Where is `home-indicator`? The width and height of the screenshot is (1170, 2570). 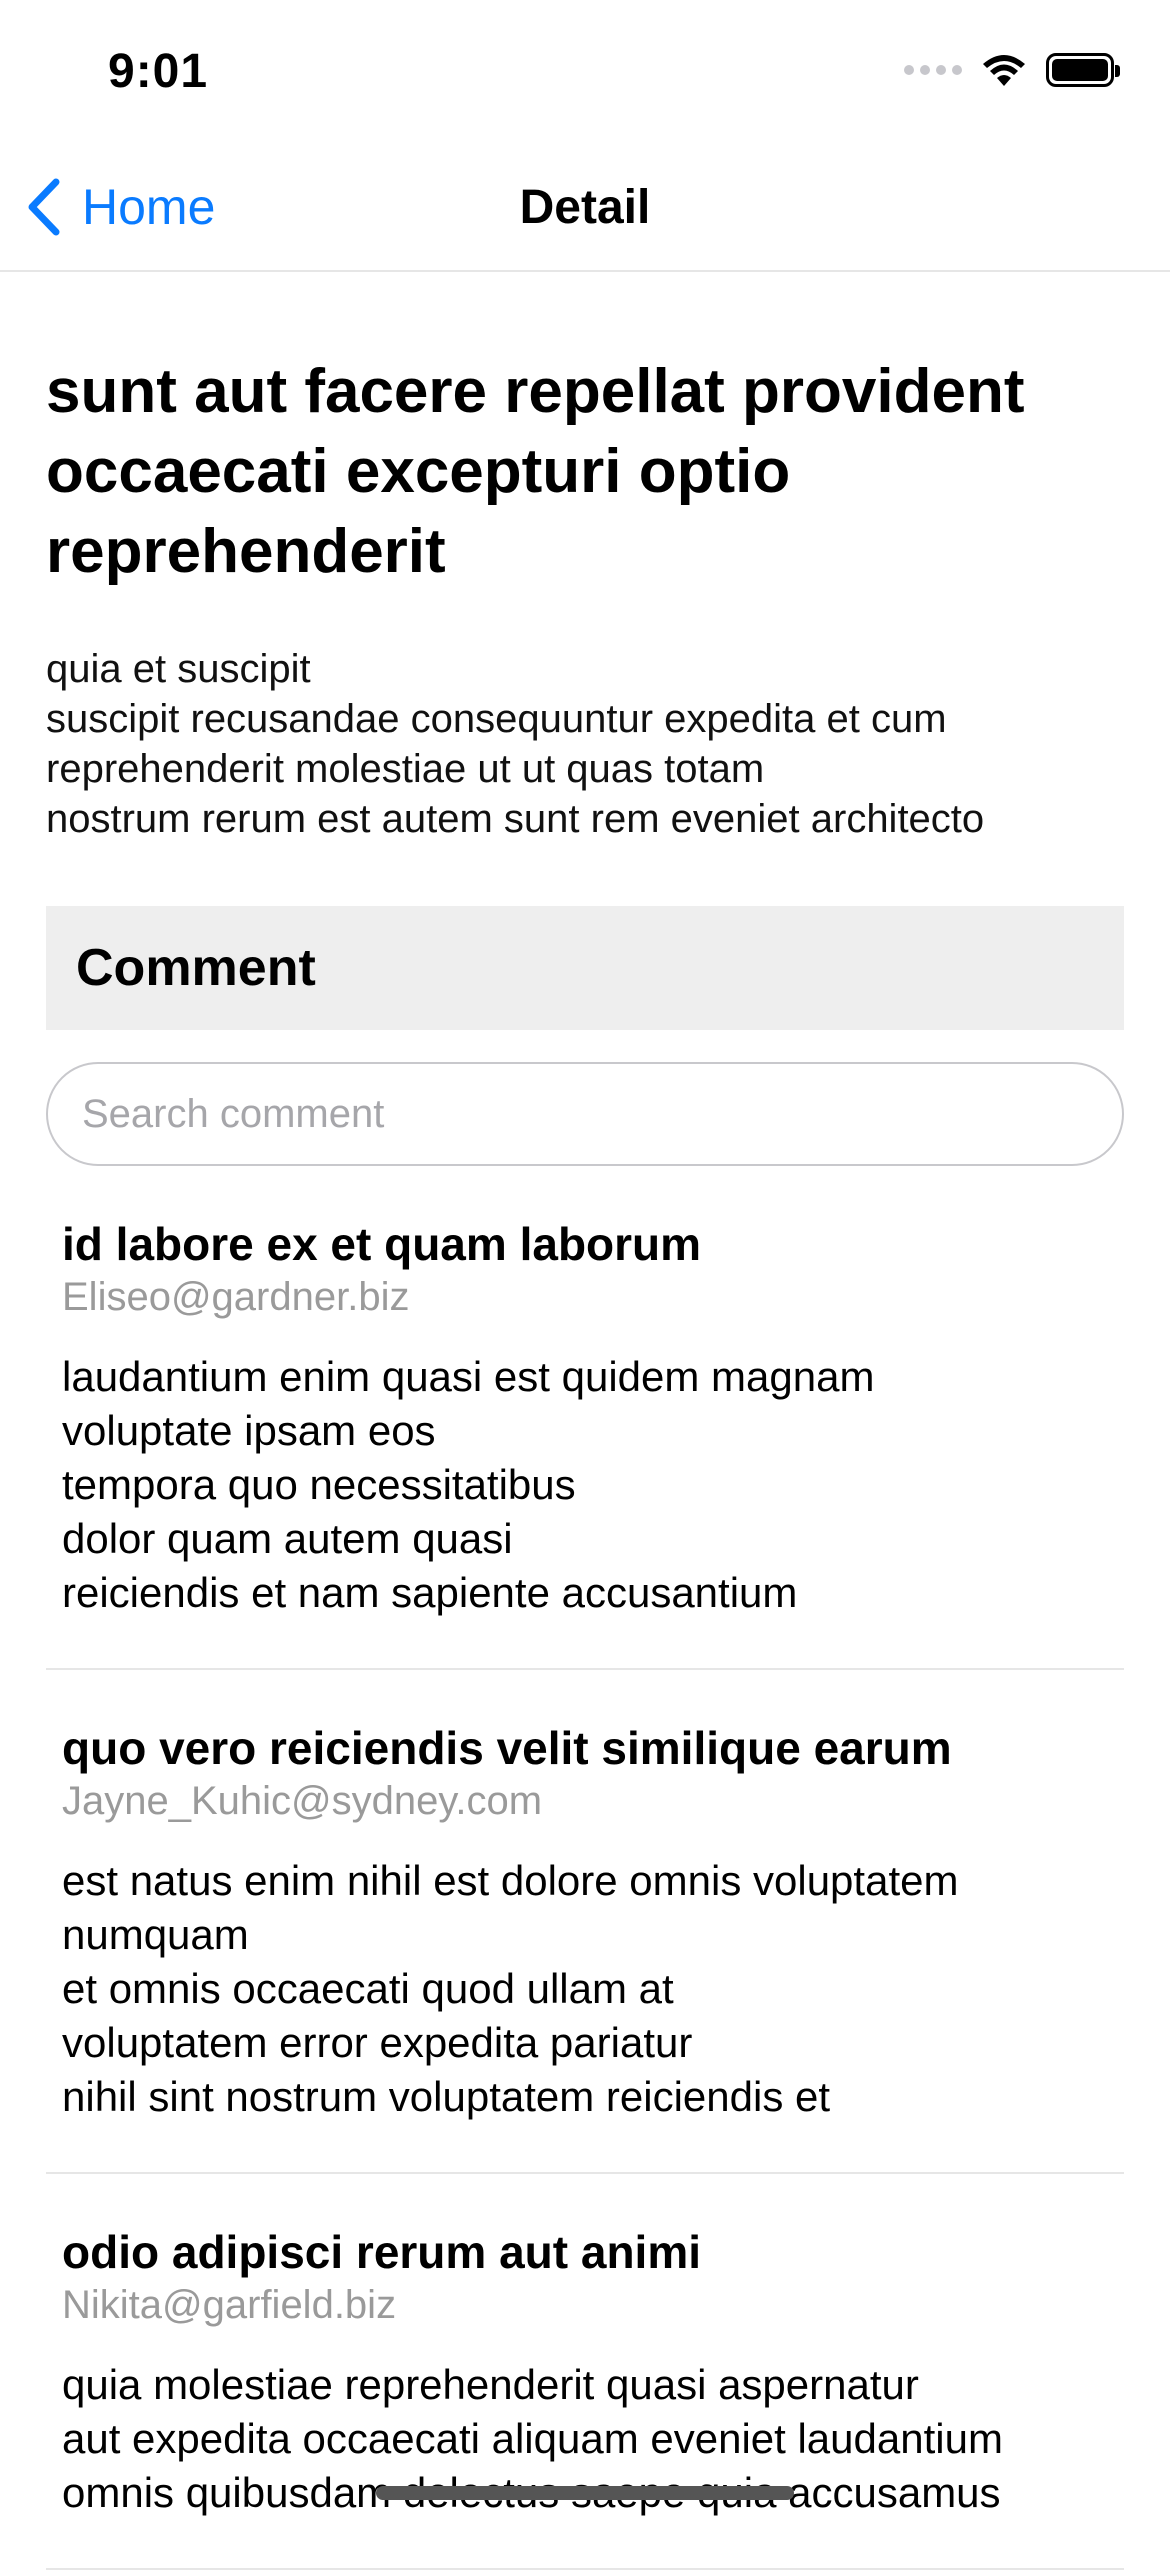
home-indicator is located at coordinates (585, 2493).